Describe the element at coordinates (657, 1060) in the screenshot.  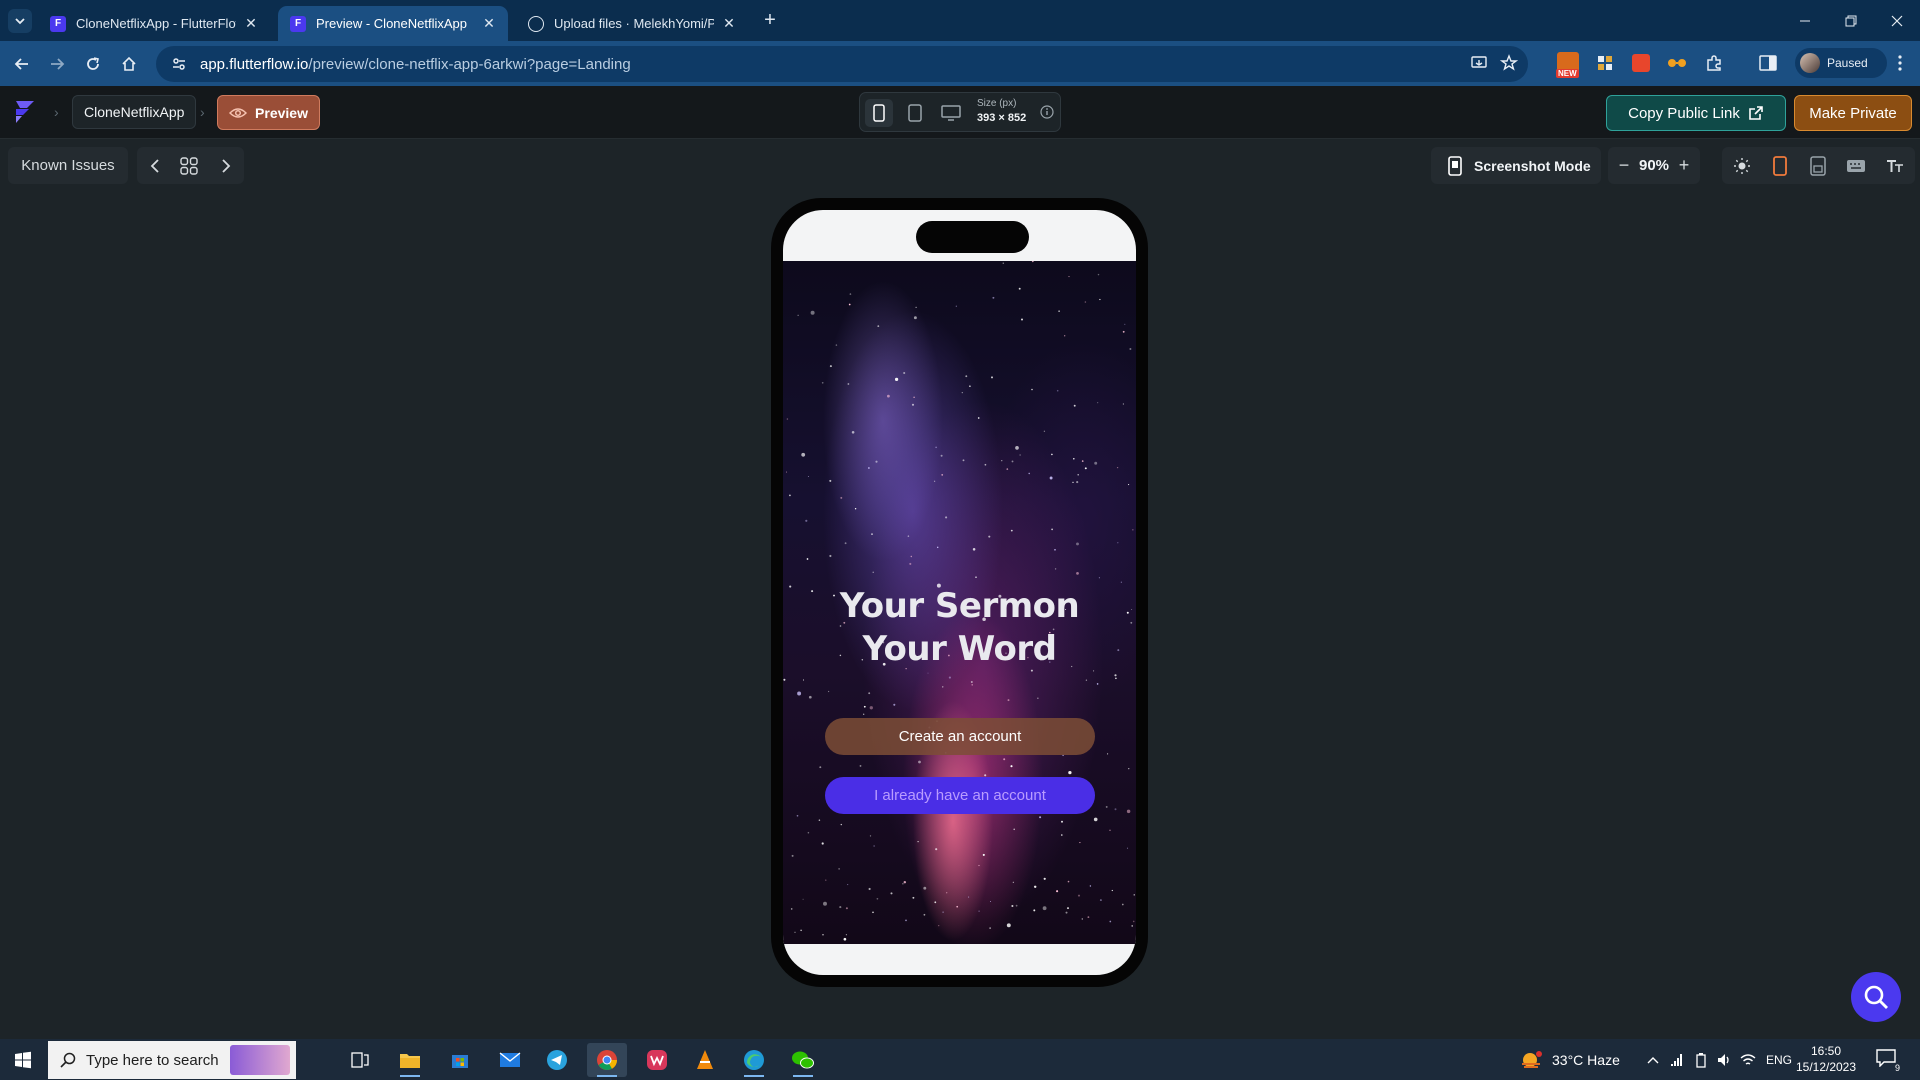
I see `wps-office-app` at that location.